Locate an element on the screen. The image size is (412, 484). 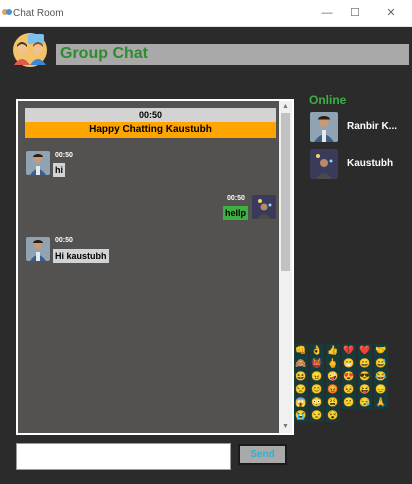
emoji-button: 👌 is located at coordinates (317, 350).